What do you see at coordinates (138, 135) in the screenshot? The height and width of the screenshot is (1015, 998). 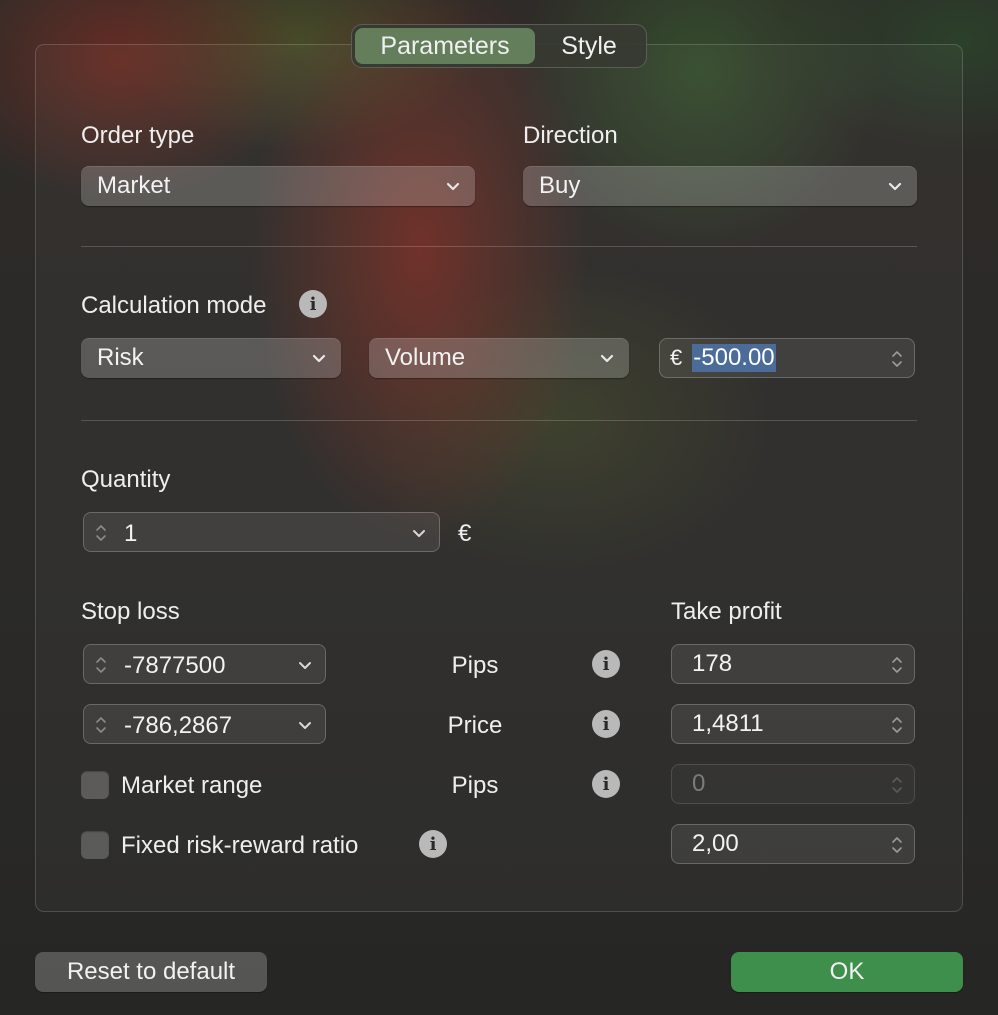 I see `order-type-label: Order type` at bounding box center [138, 135].